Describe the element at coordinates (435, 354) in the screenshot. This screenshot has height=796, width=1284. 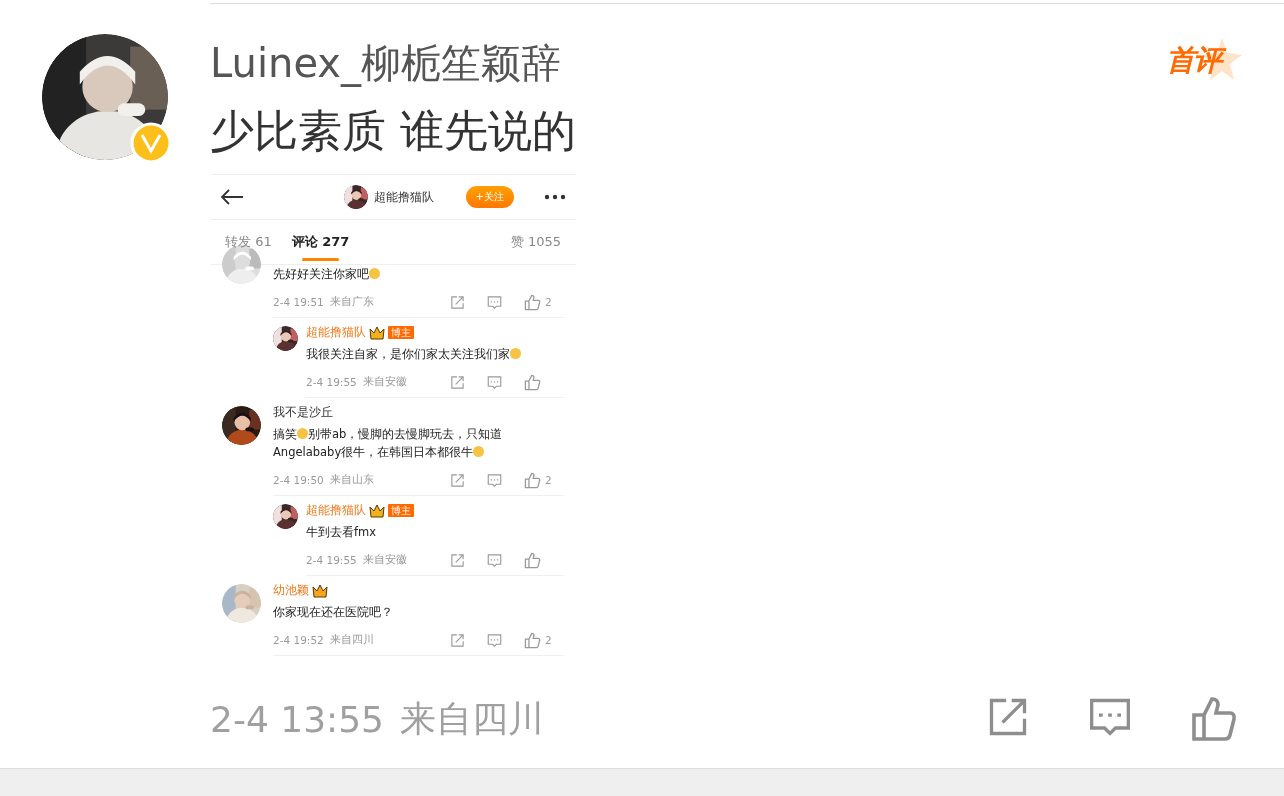
I see `comment-text: 我很关注自家，是你们家太关注我们家` at that location.